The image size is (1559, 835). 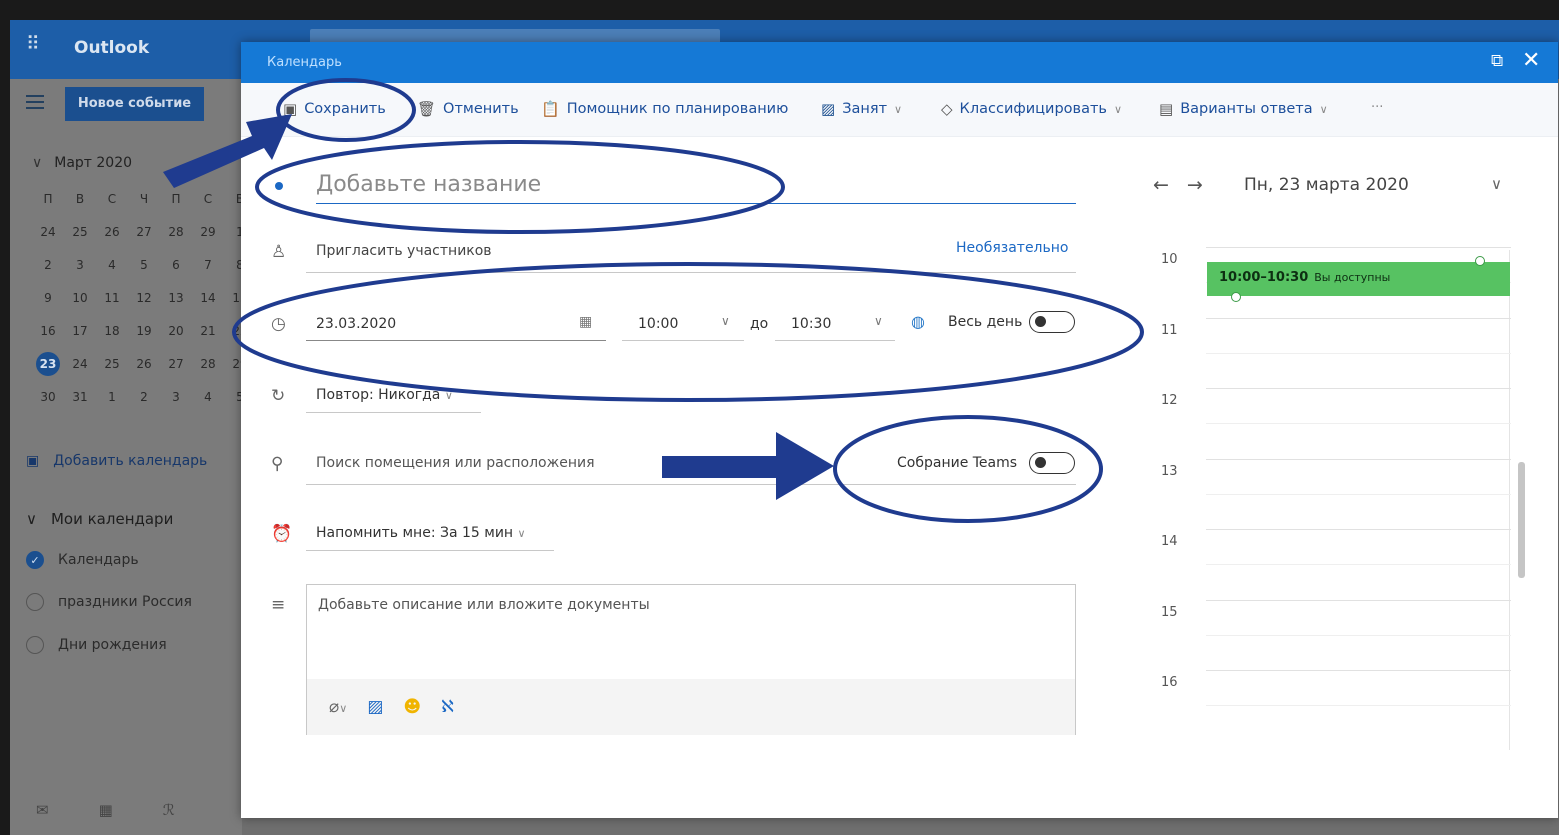 I want to click on calendar-item-holidays: праздники Россия, so click(x=109, y=602).